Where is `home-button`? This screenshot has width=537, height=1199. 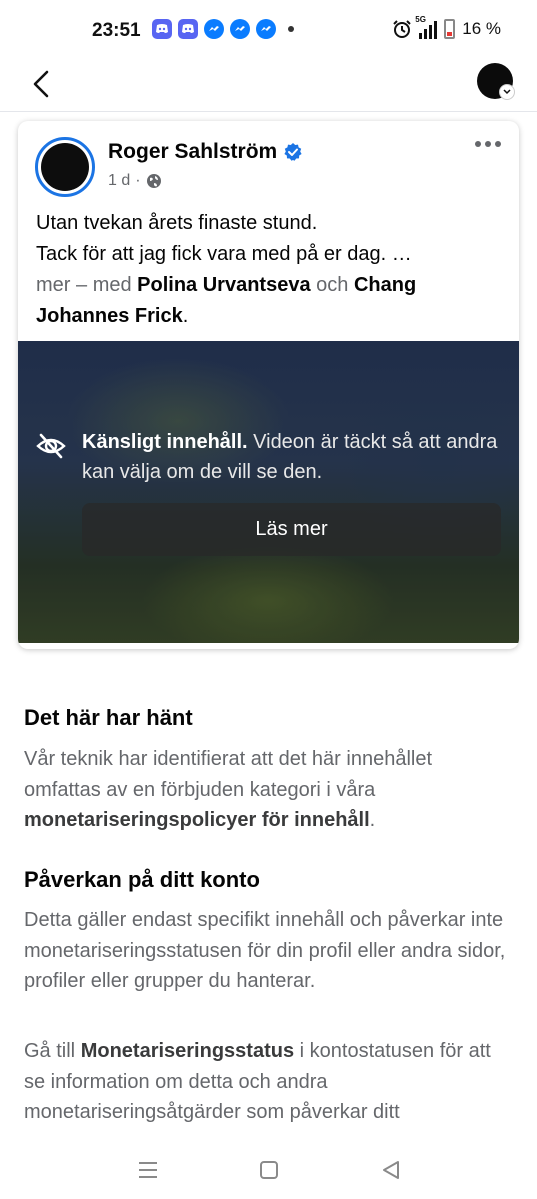
home-button is located at coordinates (269, 1170).